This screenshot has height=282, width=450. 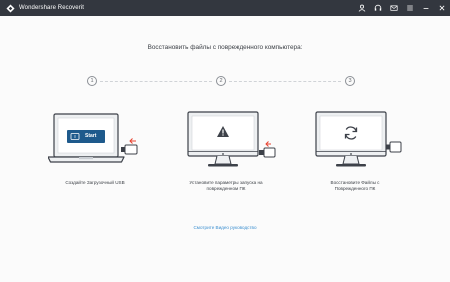 I want to click on monitor-recover-illustration, so click(x=358, y=142).